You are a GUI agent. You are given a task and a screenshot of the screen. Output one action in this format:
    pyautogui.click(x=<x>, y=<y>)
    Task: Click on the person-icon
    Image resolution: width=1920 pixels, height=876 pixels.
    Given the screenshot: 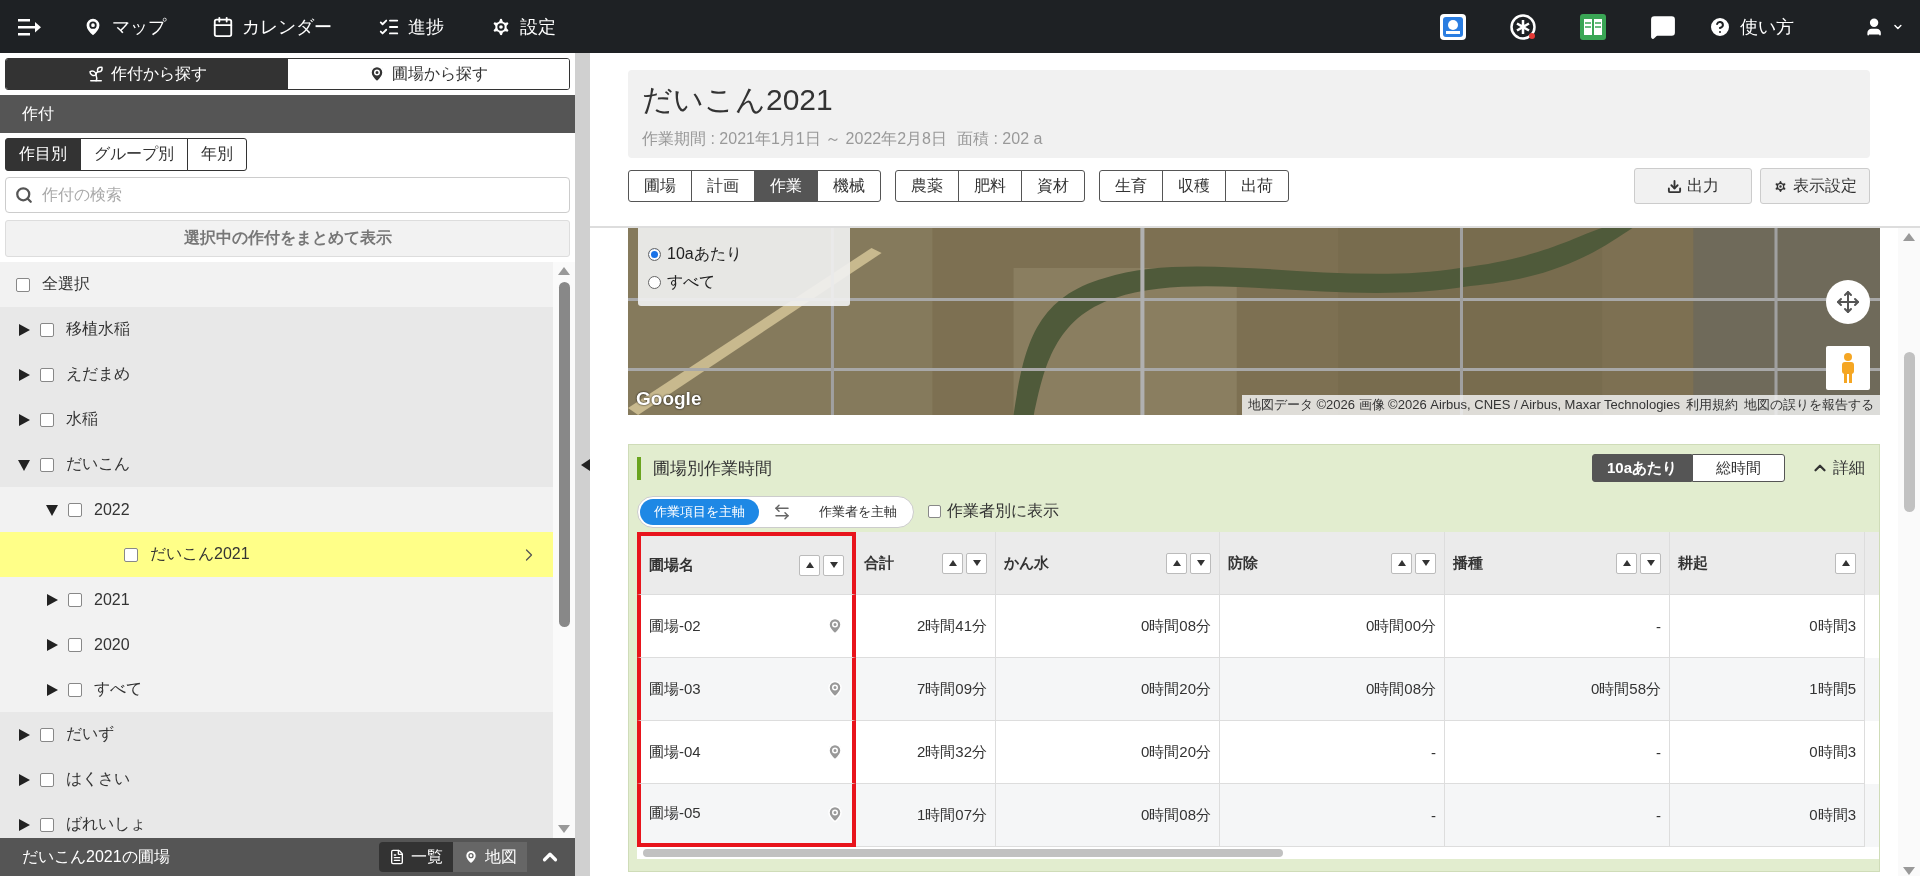 What is the action you would take?
    pyautogui.click(x=1848, y=368)
    